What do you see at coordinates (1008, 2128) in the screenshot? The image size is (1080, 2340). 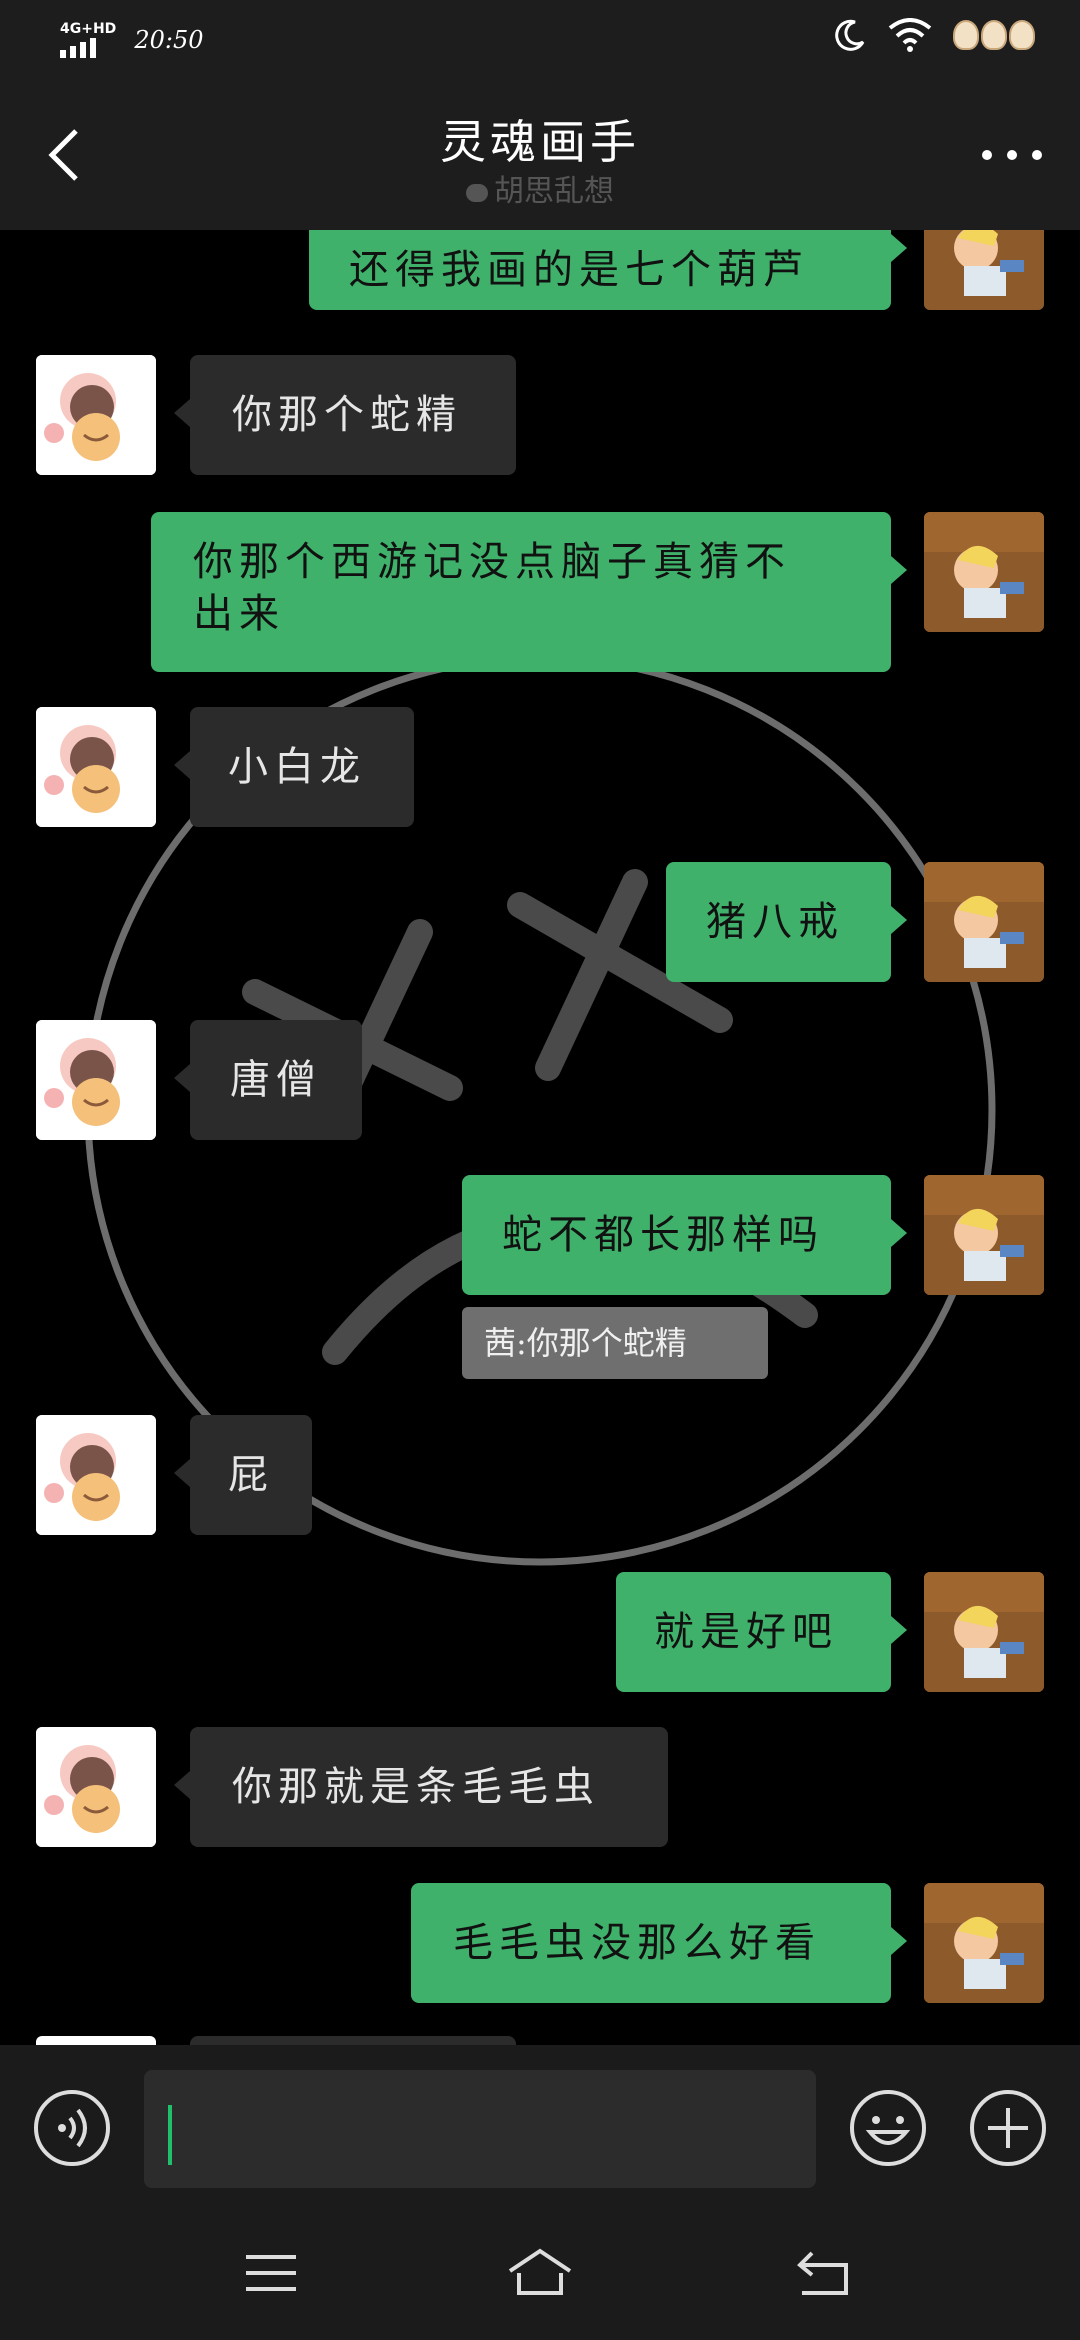 I see `plus-icon` at bounding box center [1008, 2128].